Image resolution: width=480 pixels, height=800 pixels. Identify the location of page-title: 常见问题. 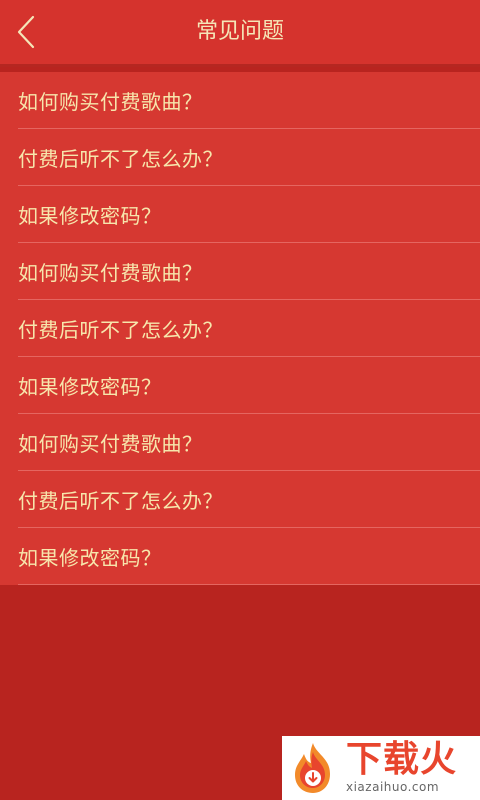
(239, 31).